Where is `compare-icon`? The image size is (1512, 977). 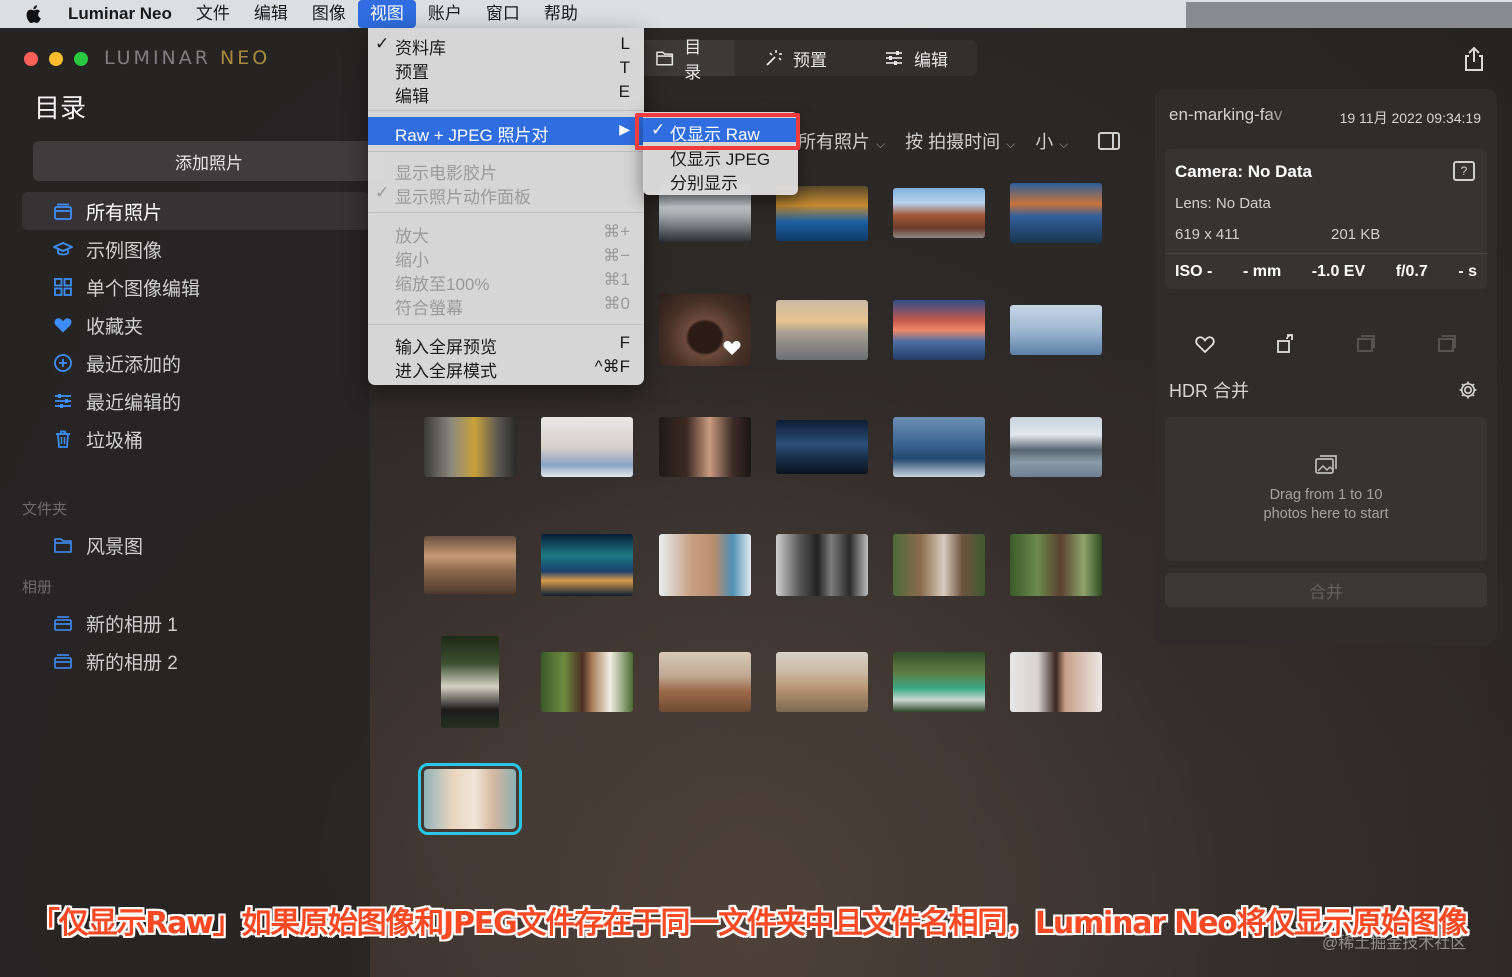 compare-icon is located at coordinates (1366, 343).